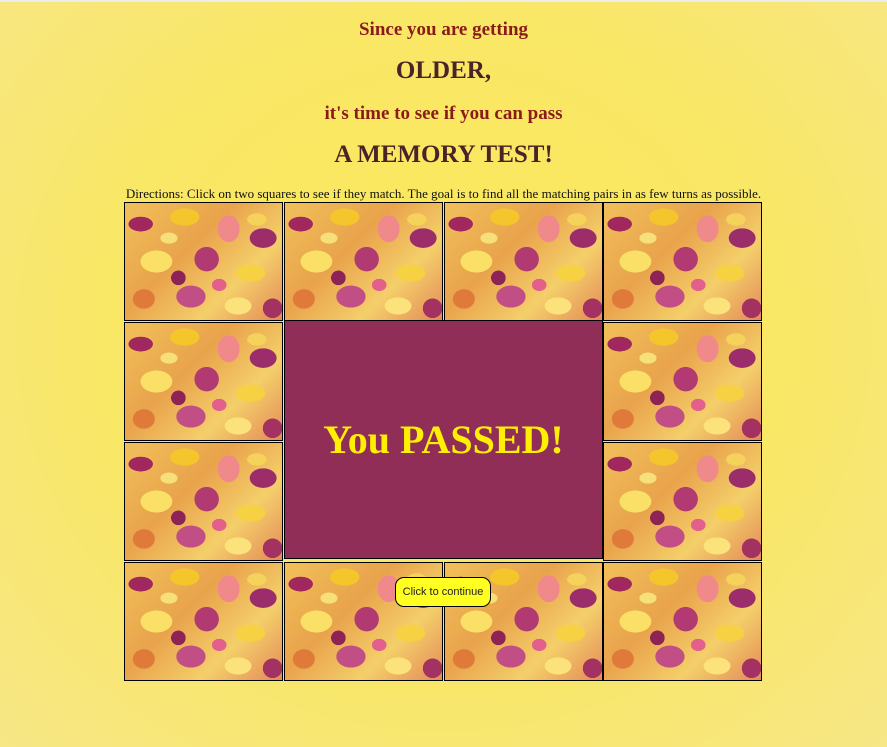 This screenshot has height=747, width=887. I want to click on result-message: You PASSED!, so click(443, 439).